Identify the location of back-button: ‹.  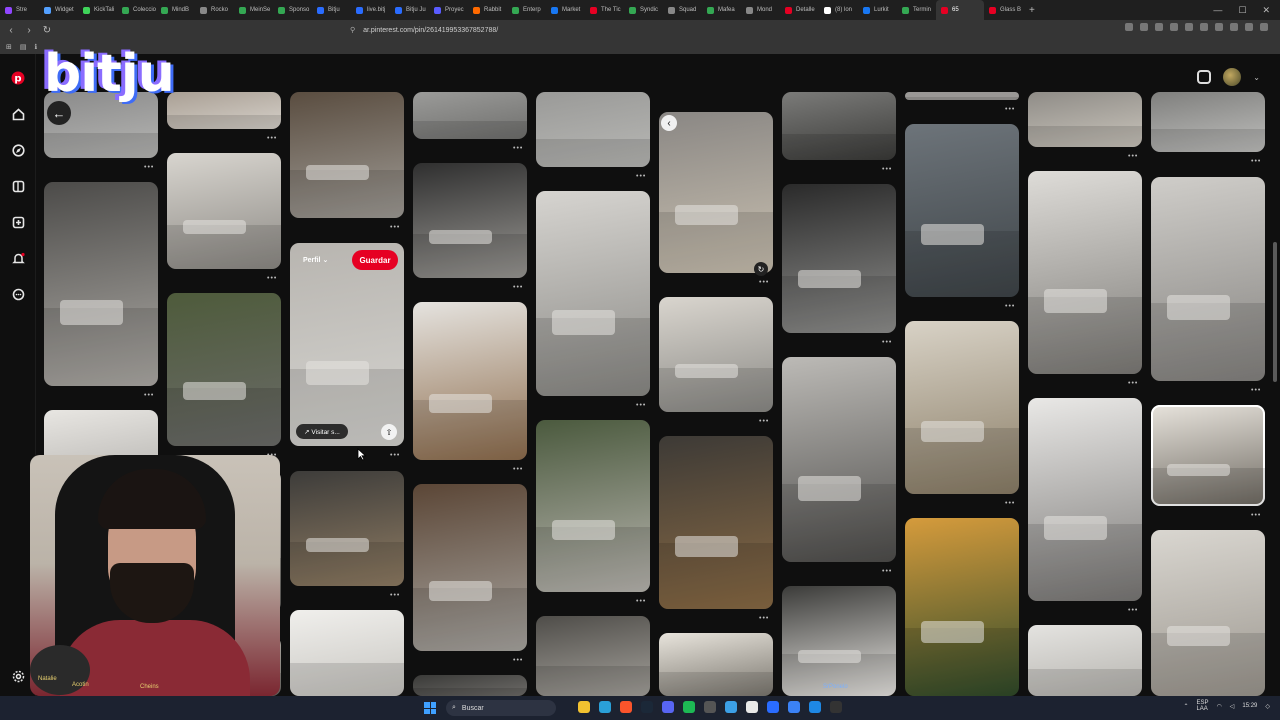
(11, 30).